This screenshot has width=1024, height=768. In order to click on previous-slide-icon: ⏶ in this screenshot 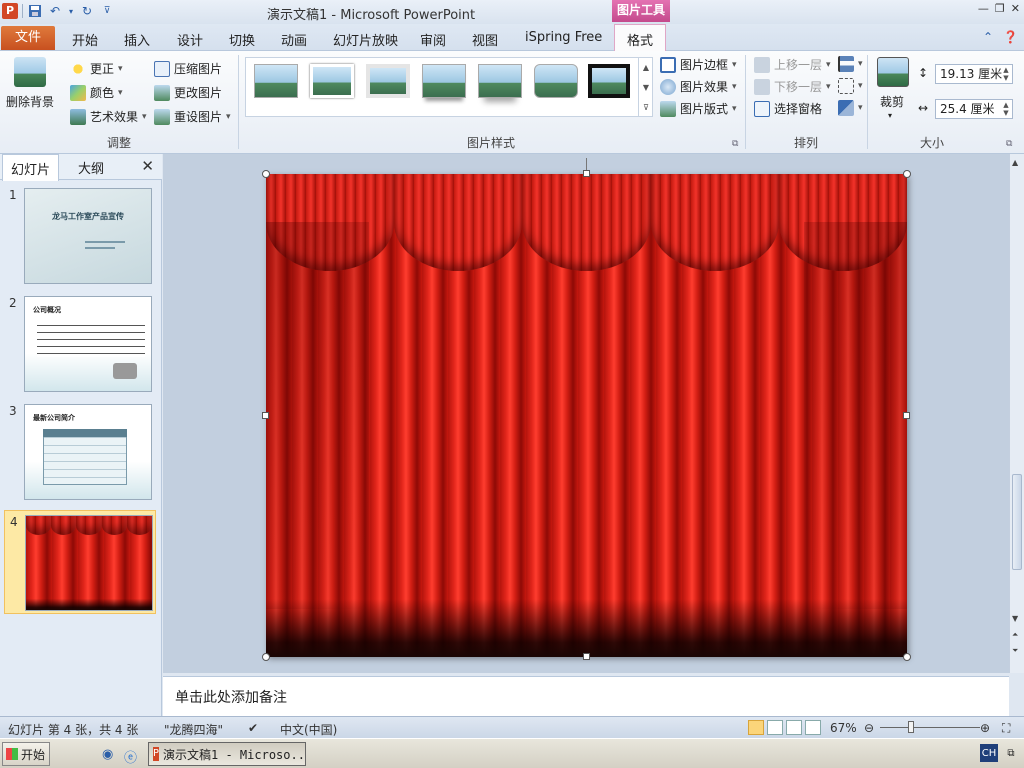, I will do `click(1015, 635)`.